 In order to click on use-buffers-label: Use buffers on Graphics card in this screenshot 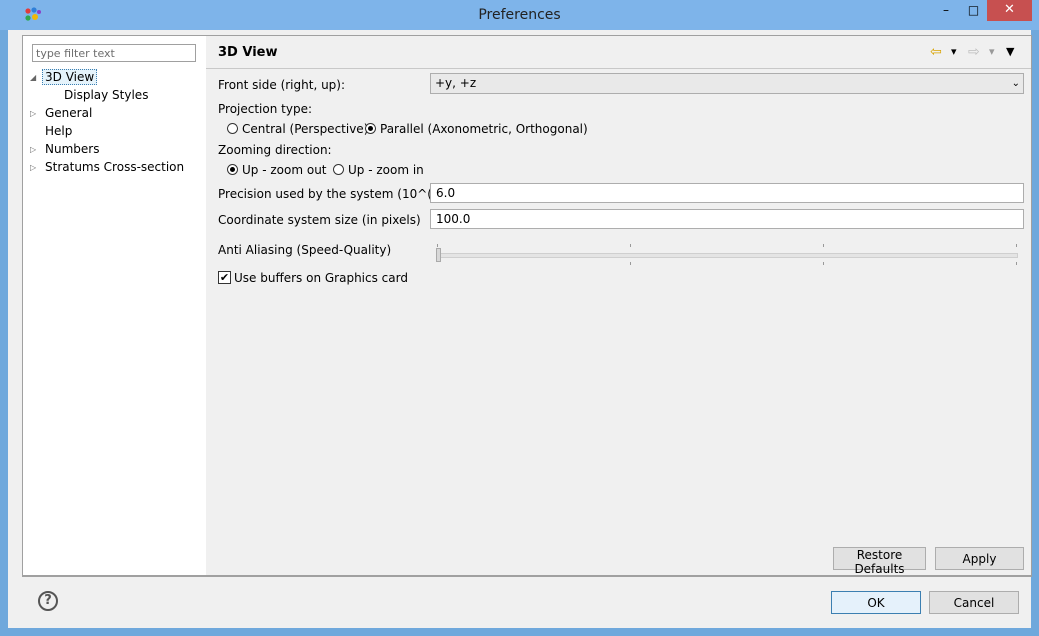, I will do `click(321, 278)`.